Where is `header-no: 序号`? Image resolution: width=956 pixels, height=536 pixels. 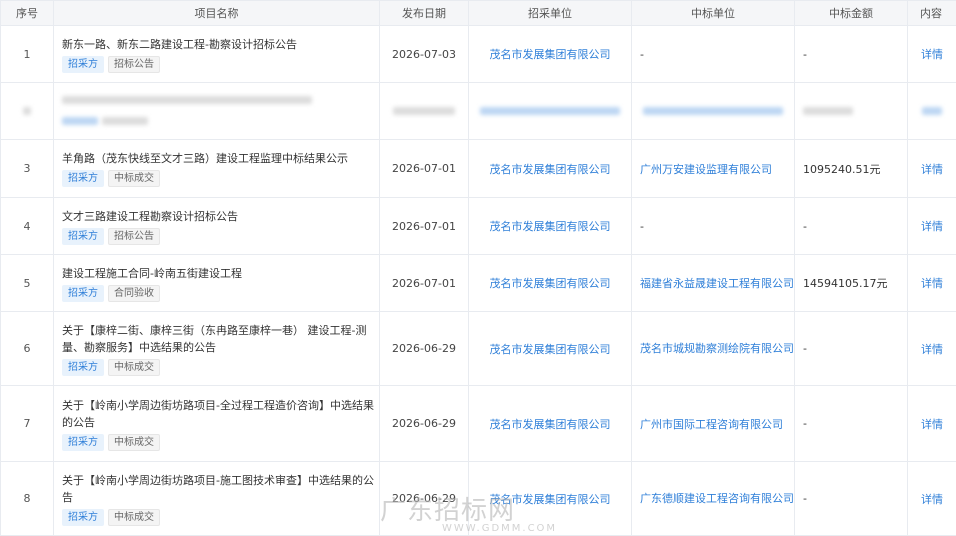 header-no: 序号 is located at coordinates (27, 13).